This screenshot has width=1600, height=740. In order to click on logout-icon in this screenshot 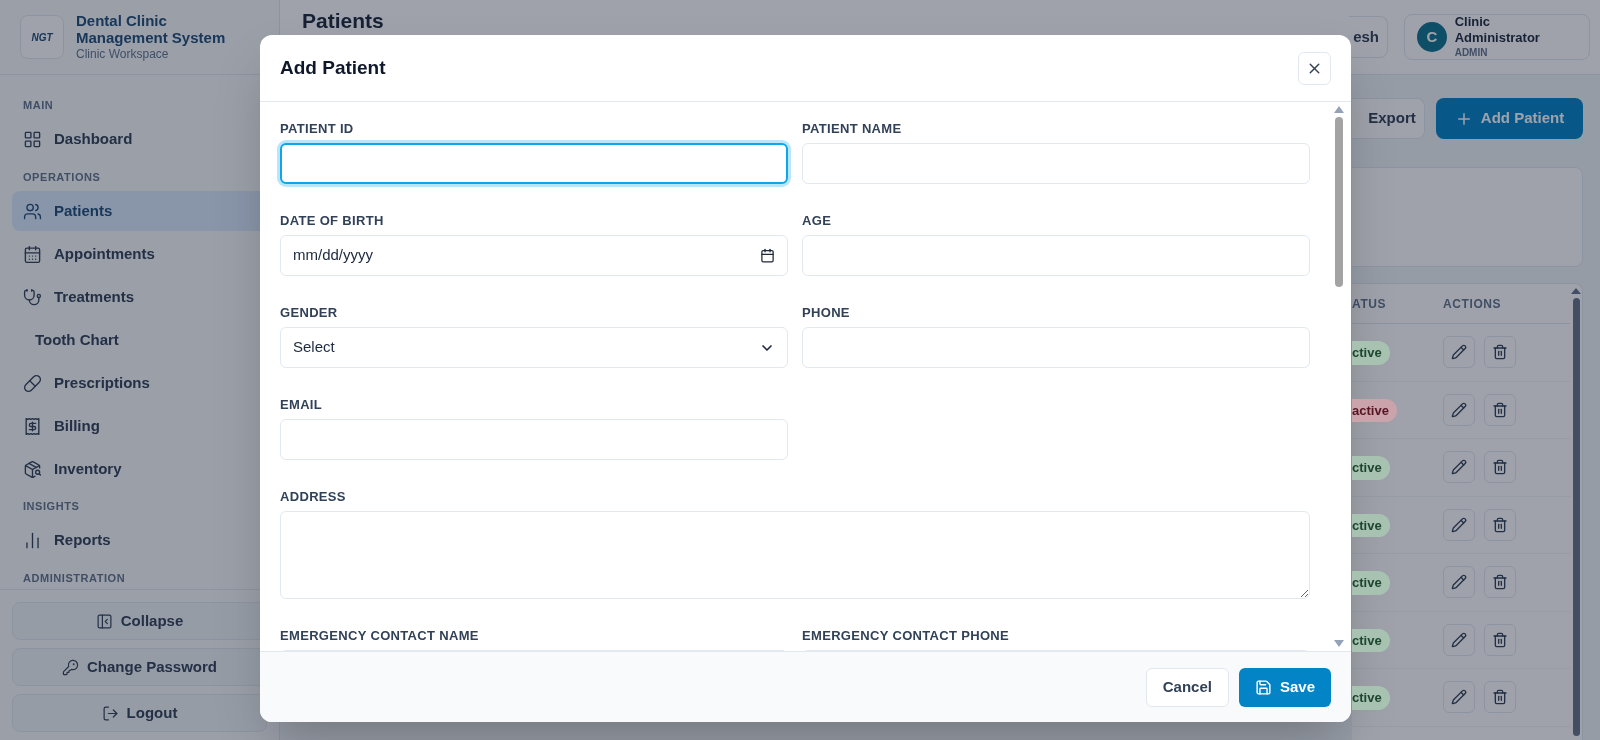, I will do `click(110, 713)`.